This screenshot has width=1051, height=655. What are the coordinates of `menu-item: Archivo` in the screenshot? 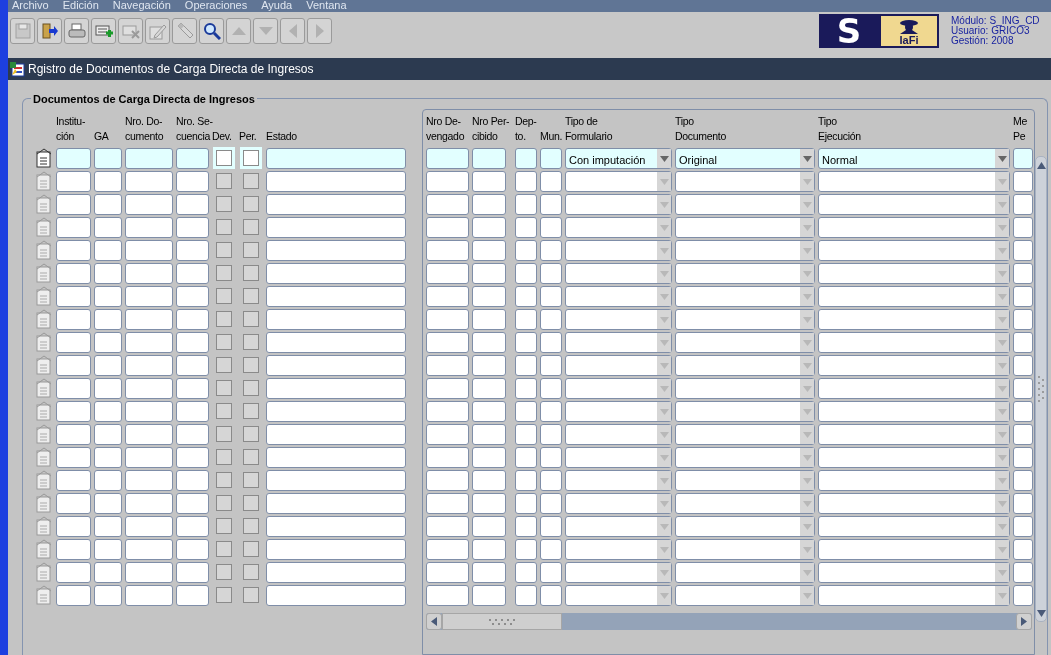 It's located at (30, 6).